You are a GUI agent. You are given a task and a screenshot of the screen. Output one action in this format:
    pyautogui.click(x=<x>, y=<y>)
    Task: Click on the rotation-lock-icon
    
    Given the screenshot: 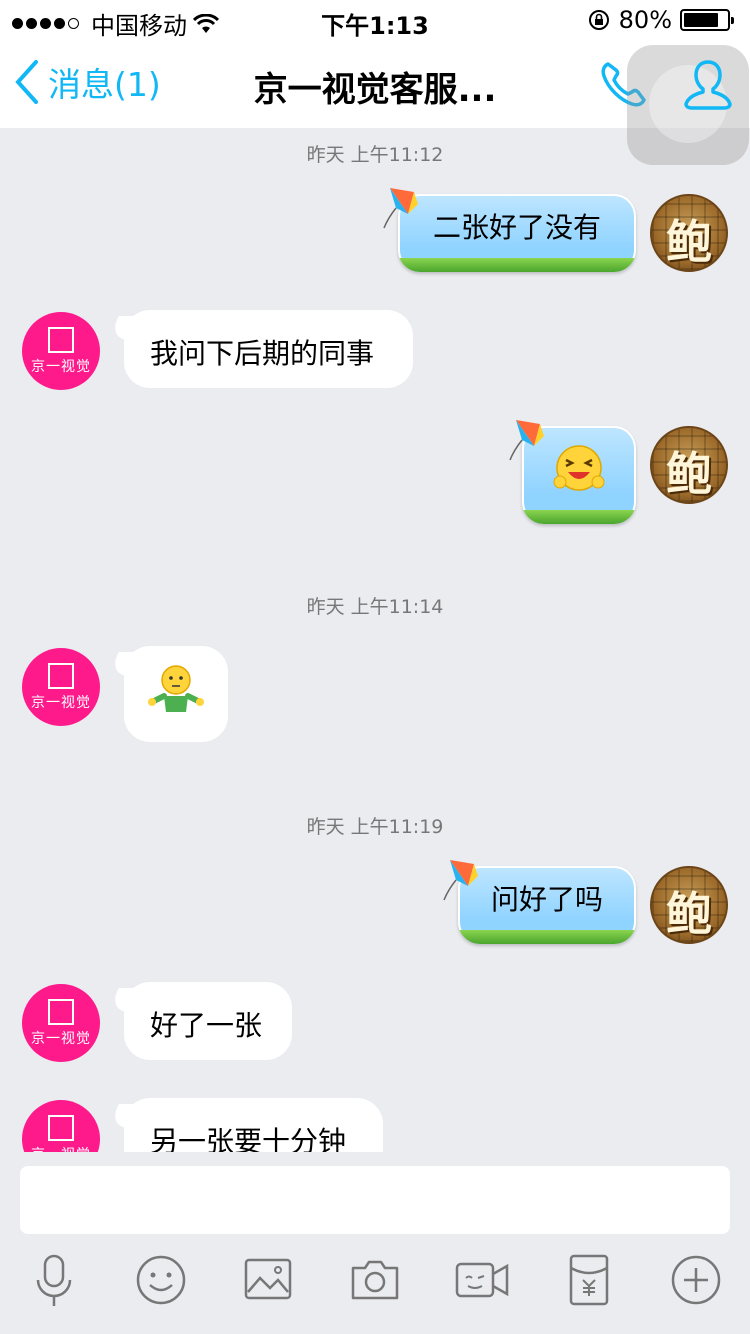 What is the action you would take?
    pyautogui.click(x=598, y=20)
    